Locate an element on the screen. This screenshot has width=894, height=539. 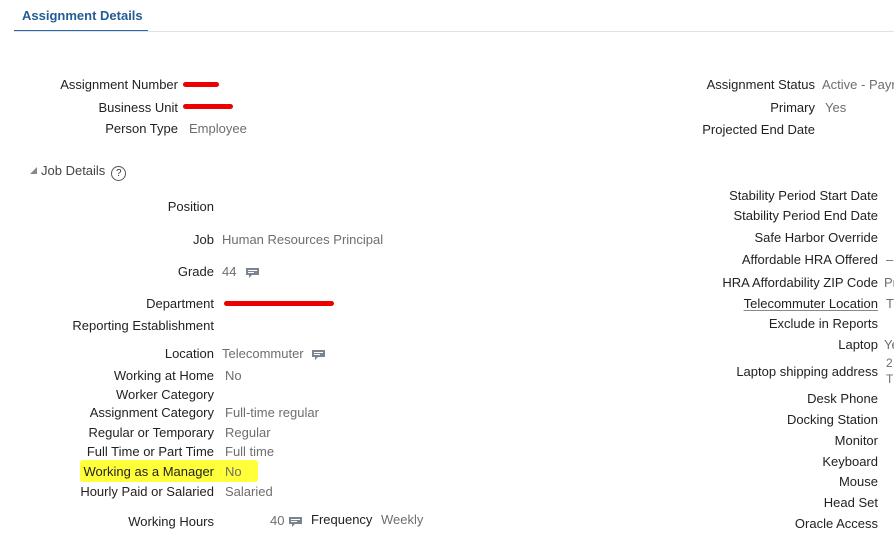
department-redaction is located at coordinates (279, 303).